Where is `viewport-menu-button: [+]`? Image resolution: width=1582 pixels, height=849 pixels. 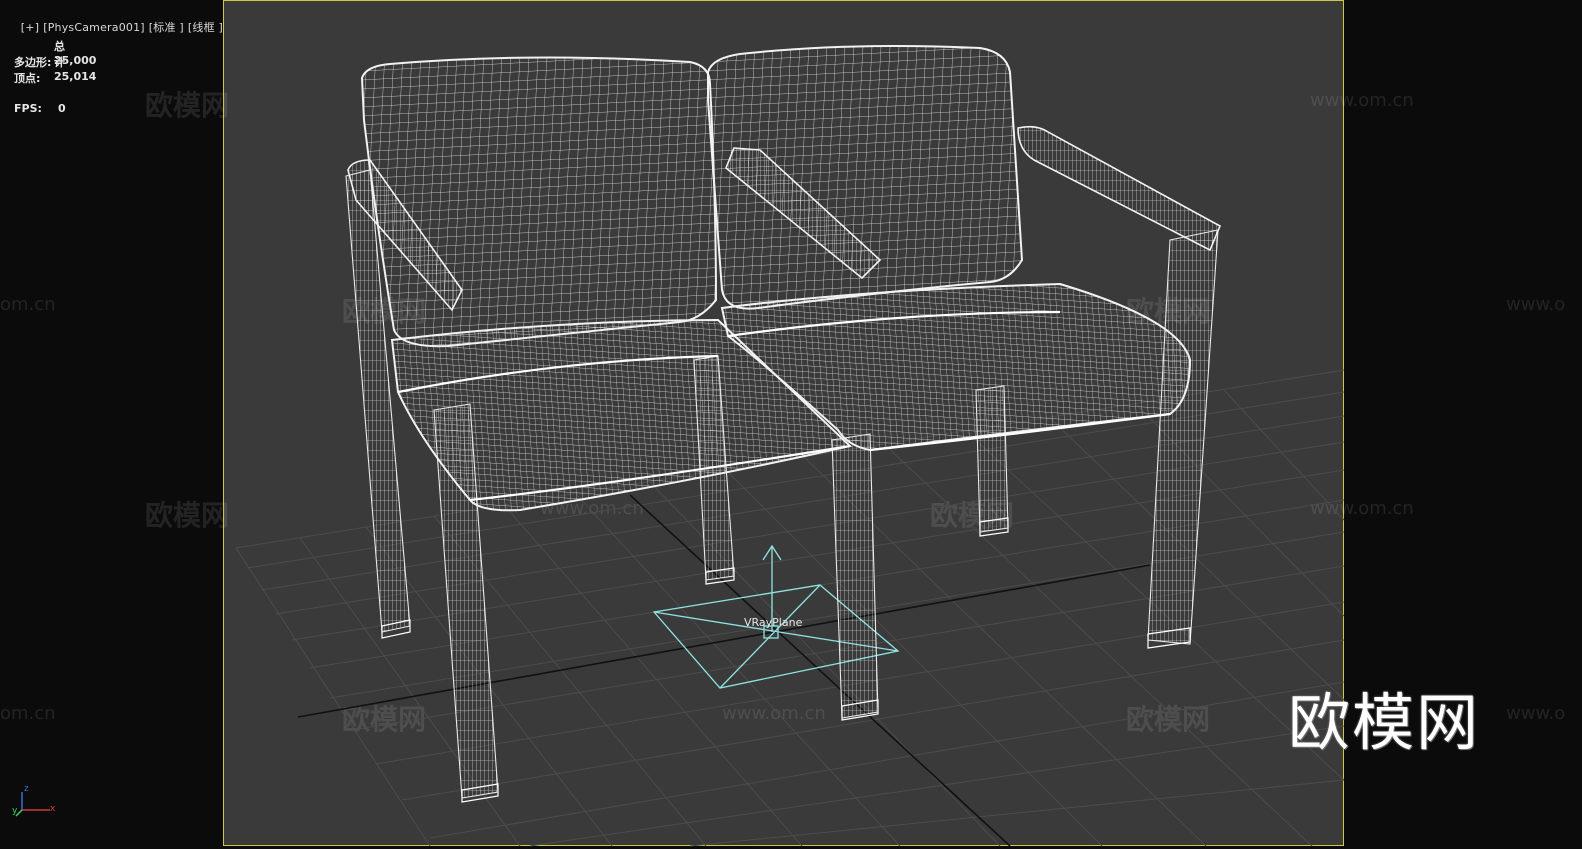
viewport-menu-button: [+] is located at coordinates (30, 27).